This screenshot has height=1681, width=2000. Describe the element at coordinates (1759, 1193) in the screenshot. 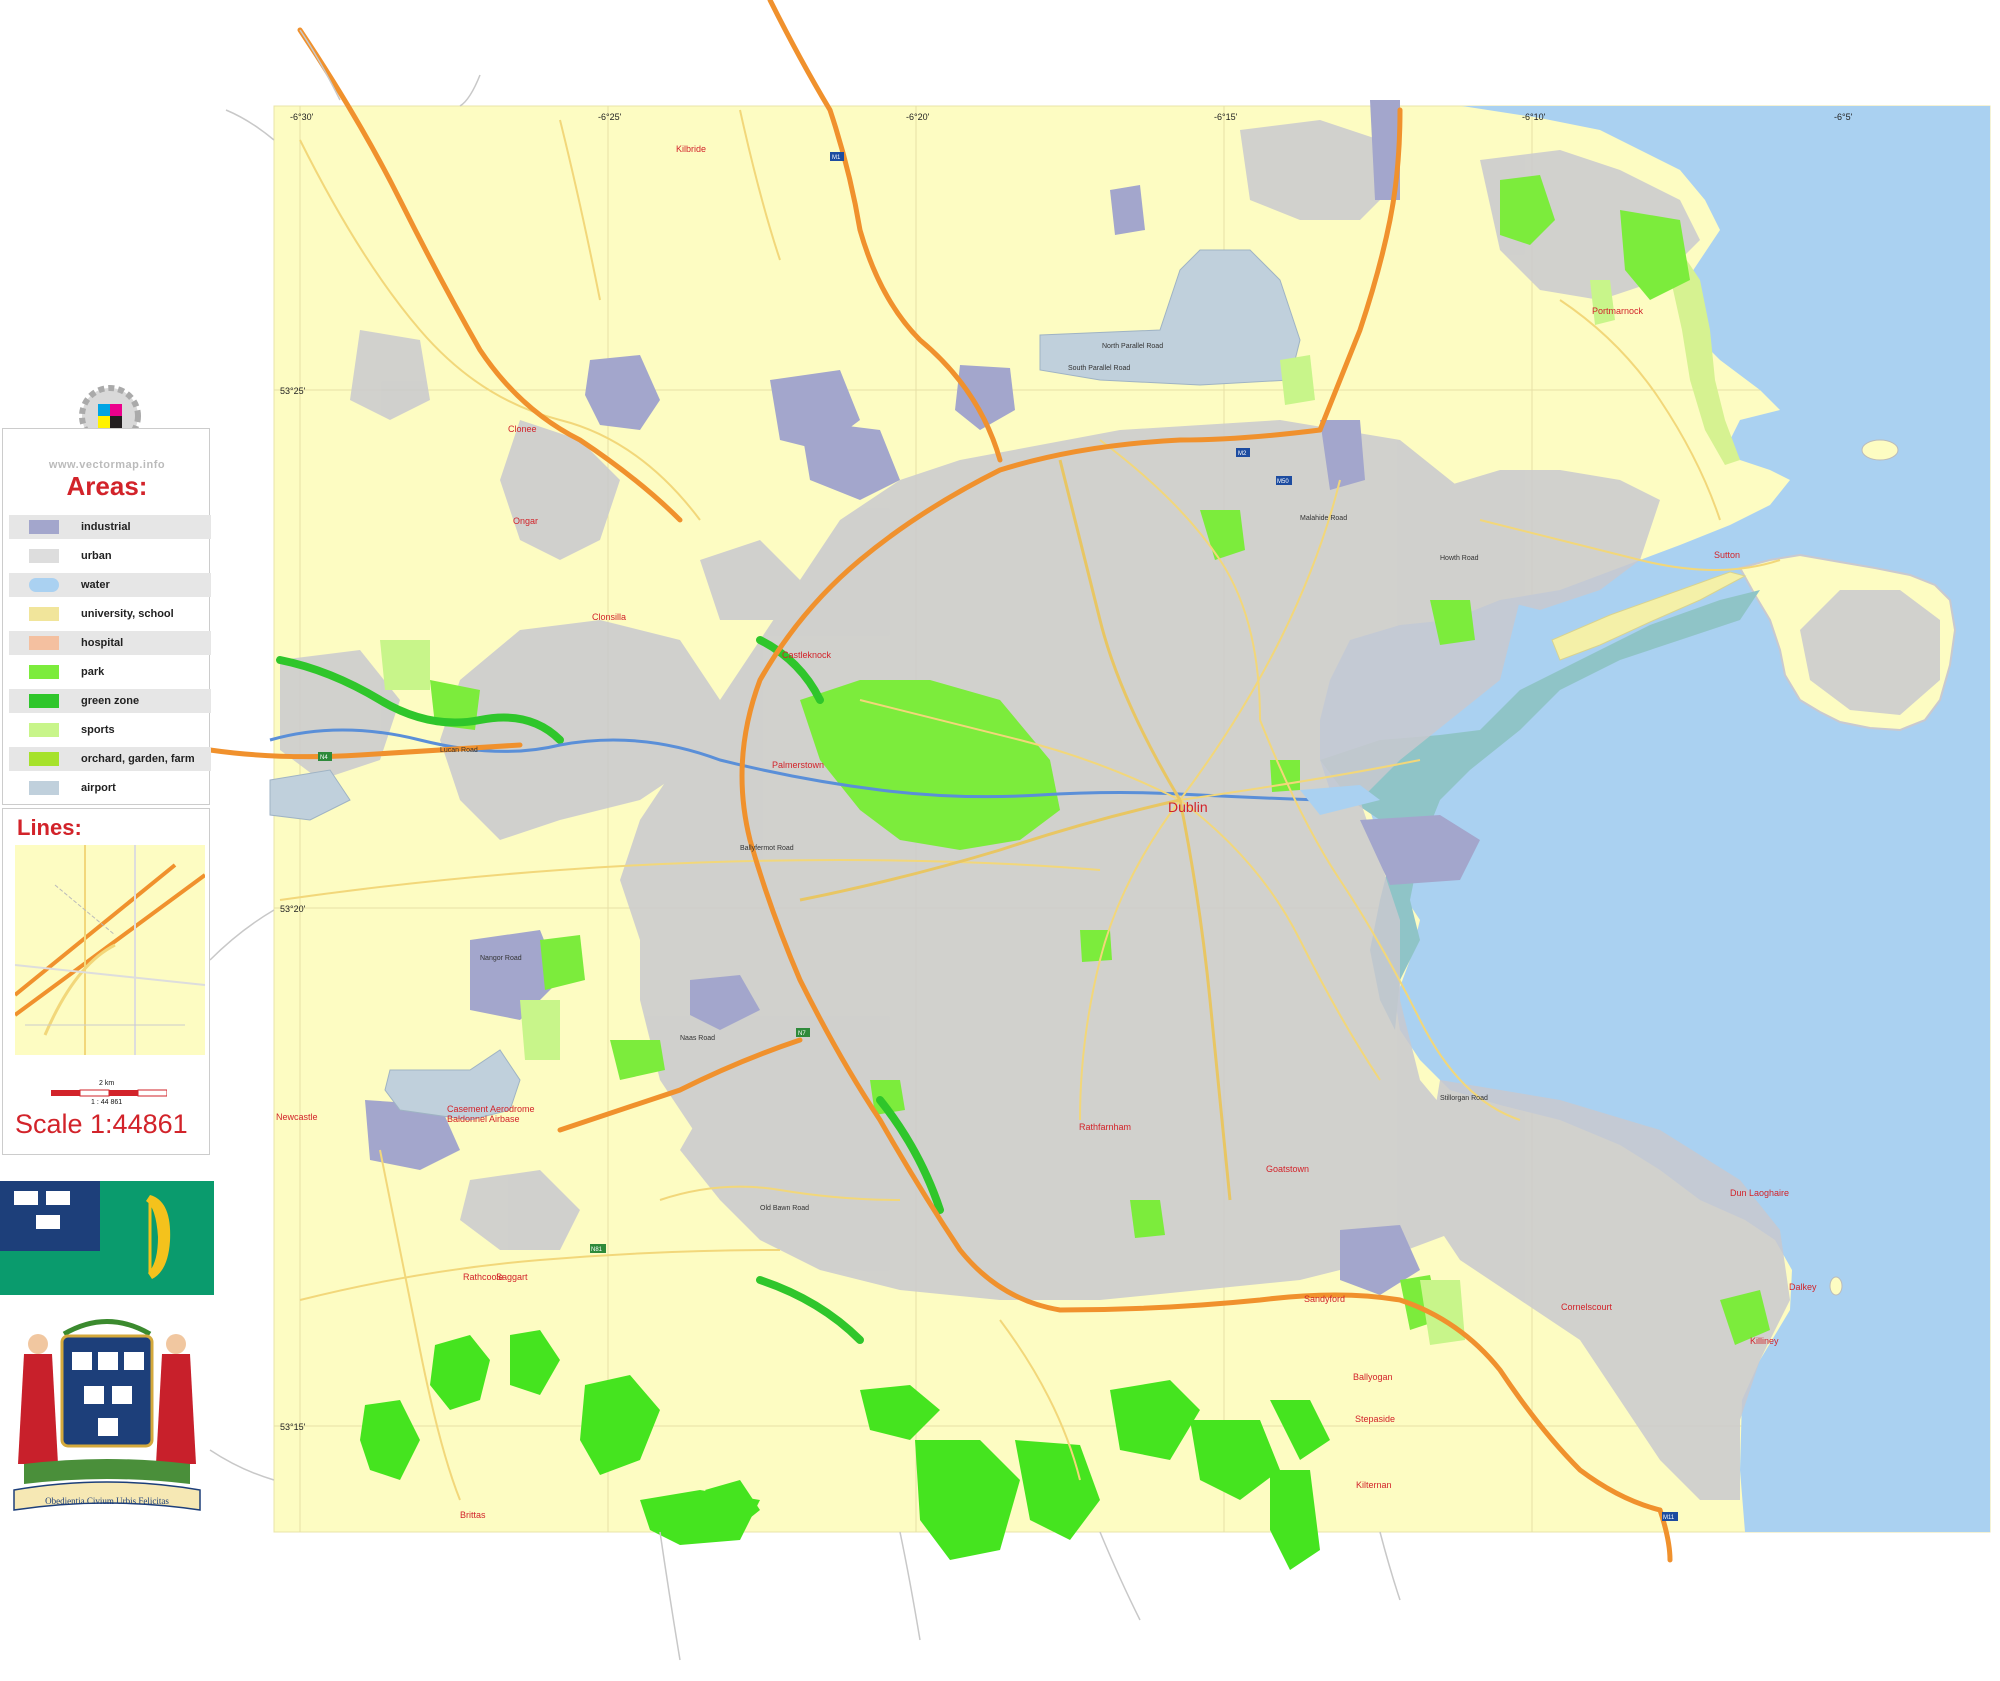

I see `place-label: Dun Laoghaire` at that location.